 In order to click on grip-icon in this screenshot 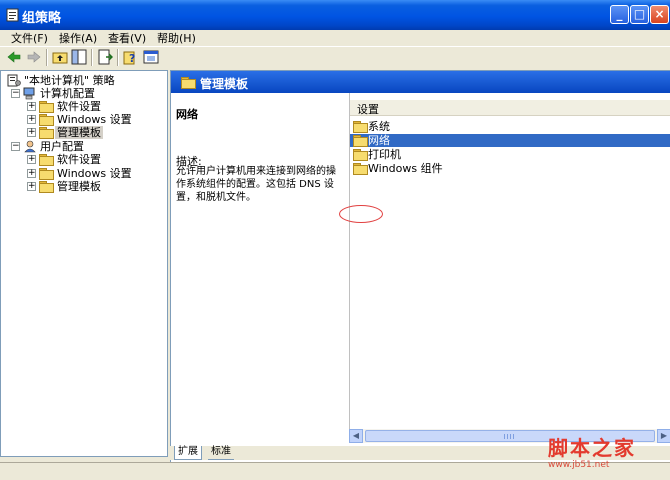, I will do `click(510, 436)`.